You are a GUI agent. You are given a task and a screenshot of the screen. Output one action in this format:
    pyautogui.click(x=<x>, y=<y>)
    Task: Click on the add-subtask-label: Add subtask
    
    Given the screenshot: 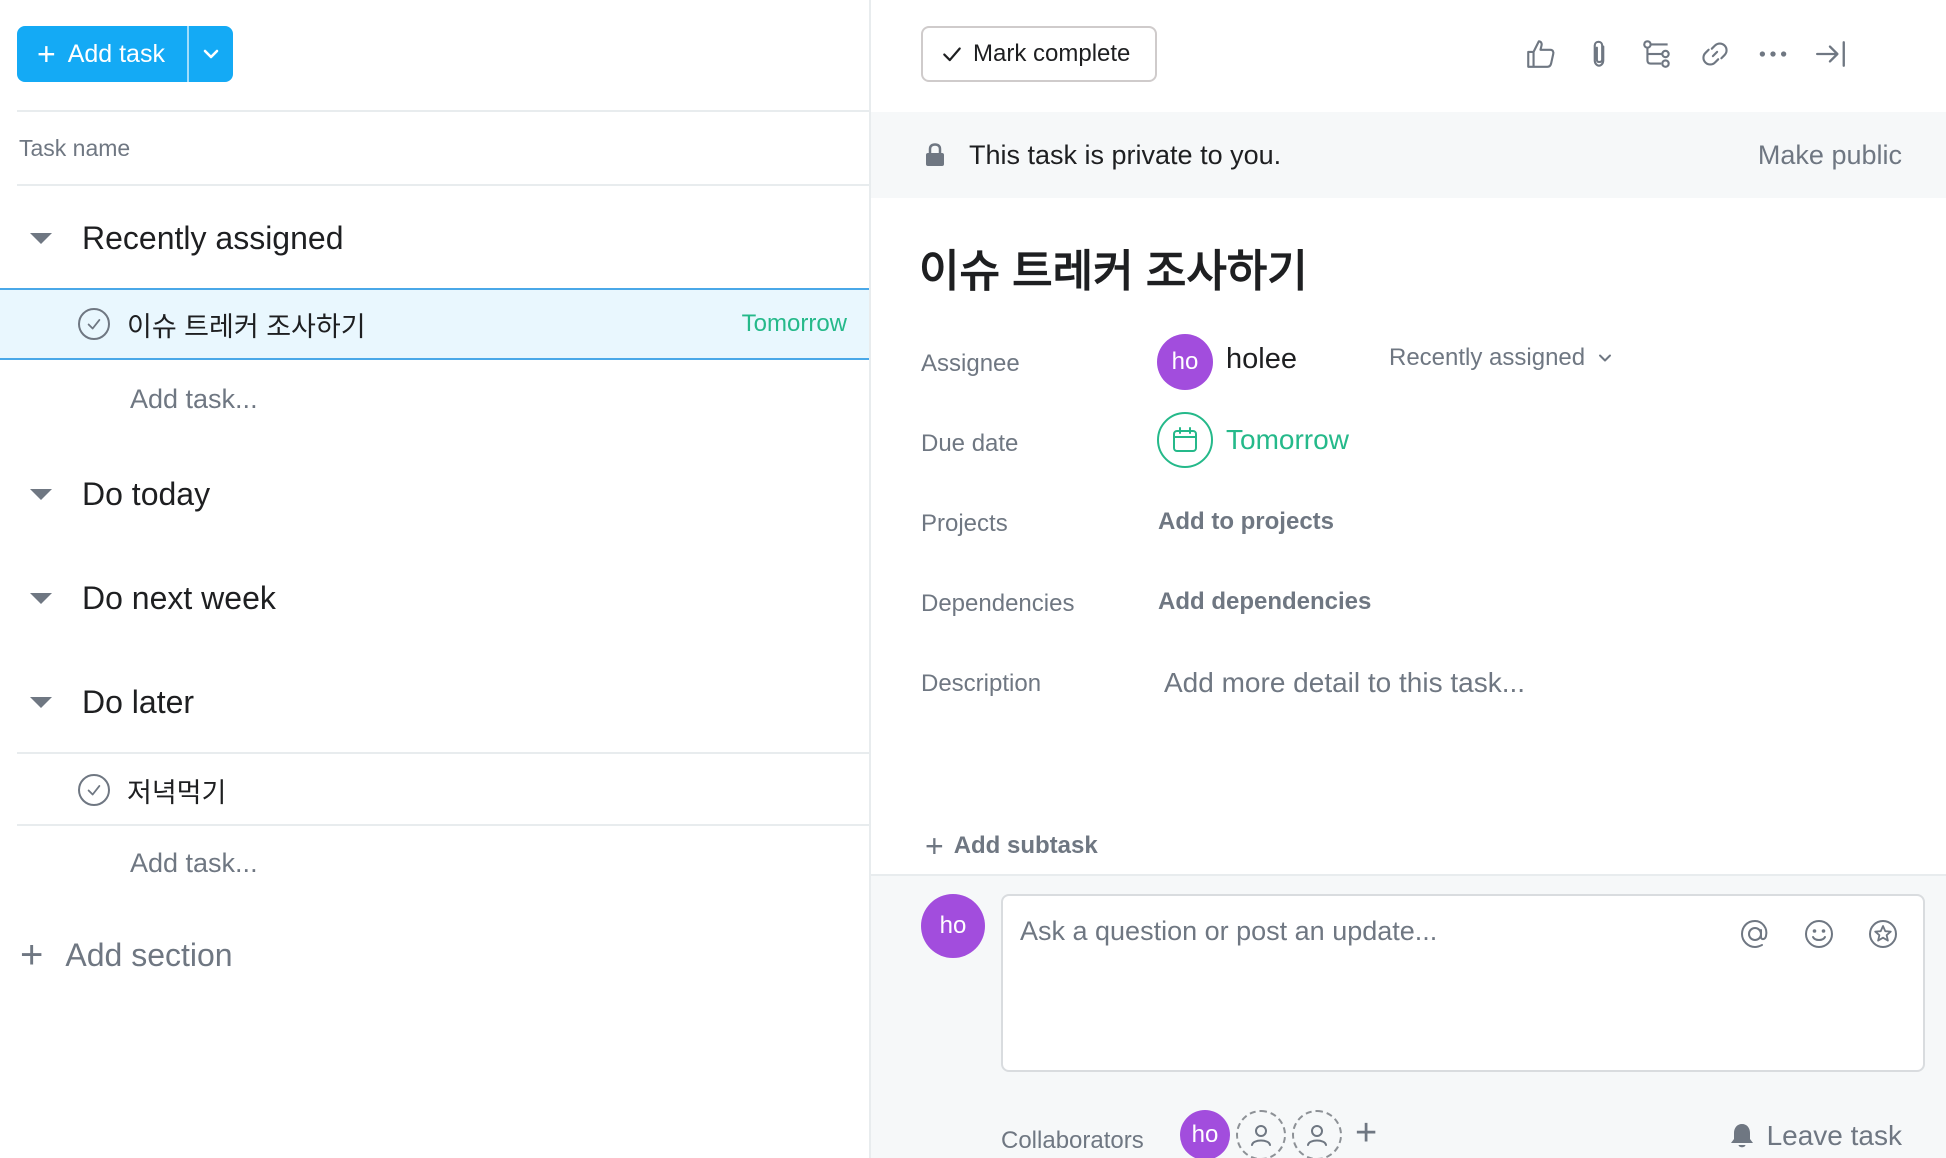 What is the action you would take?
    pyautogui.click(x=1025, y=845)
    